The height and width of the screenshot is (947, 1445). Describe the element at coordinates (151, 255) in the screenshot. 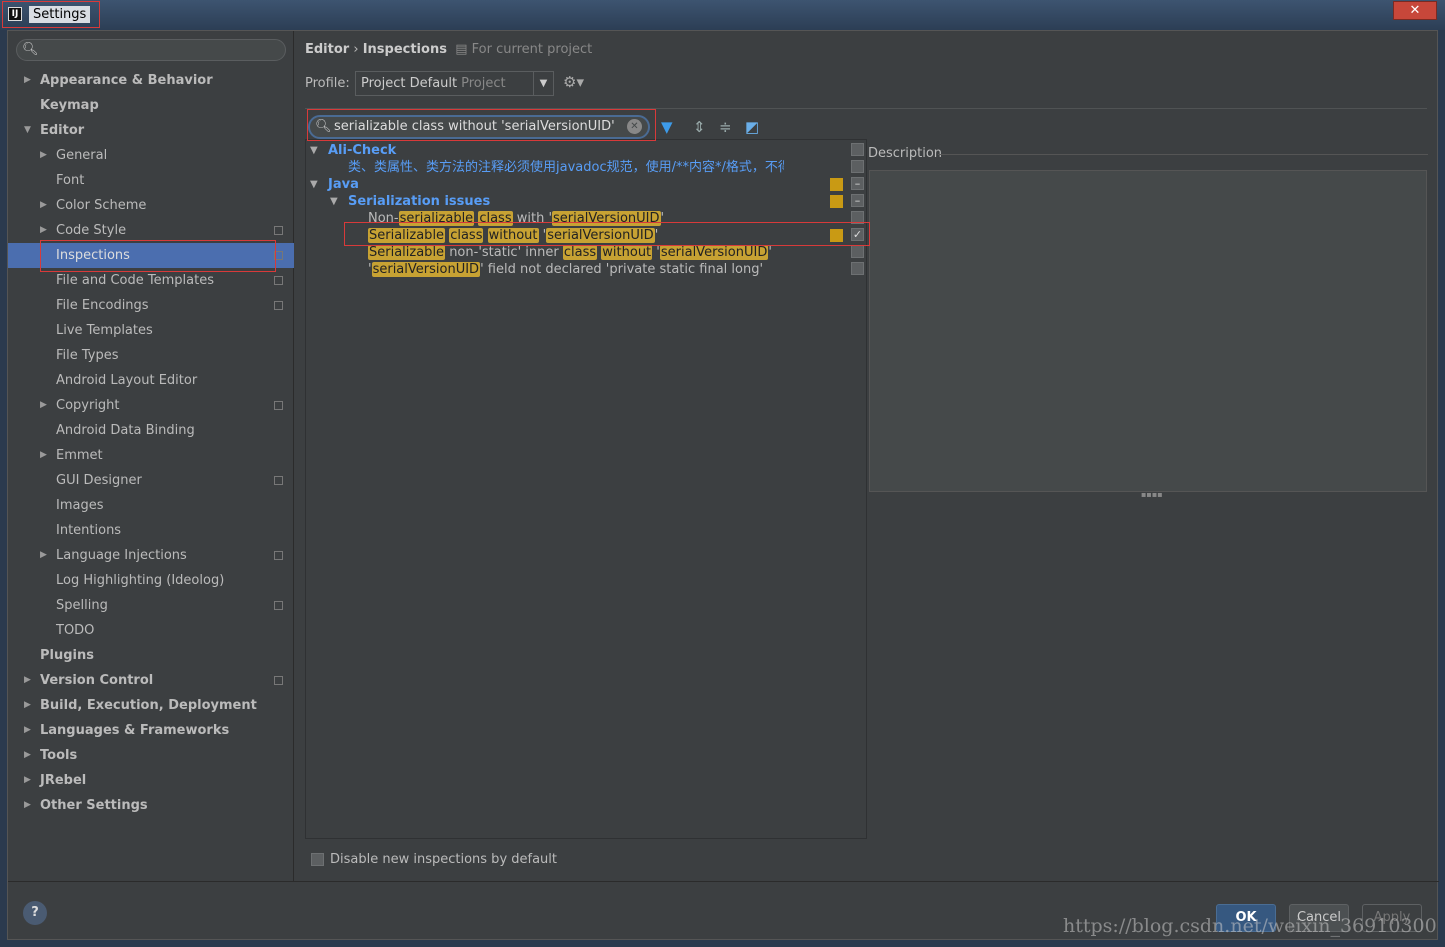

I see `sidebar-item-inspections: Inspections` at that location.